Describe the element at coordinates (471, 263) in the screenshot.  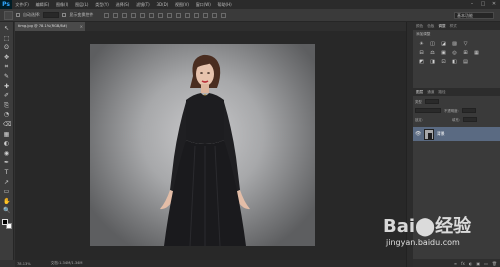
I see `adjustment-layer-icon: ◐` at that location.